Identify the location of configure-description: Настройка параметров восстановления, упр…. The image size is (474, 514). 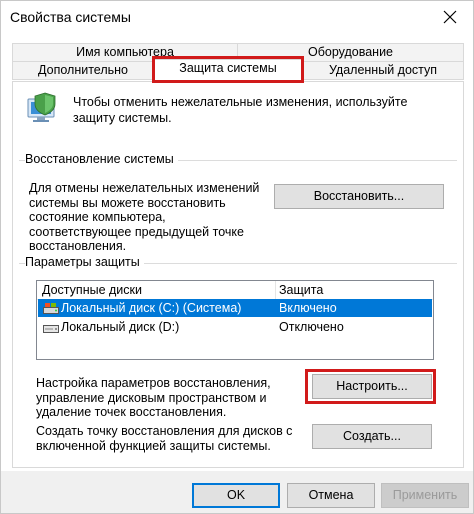
(153, 397).